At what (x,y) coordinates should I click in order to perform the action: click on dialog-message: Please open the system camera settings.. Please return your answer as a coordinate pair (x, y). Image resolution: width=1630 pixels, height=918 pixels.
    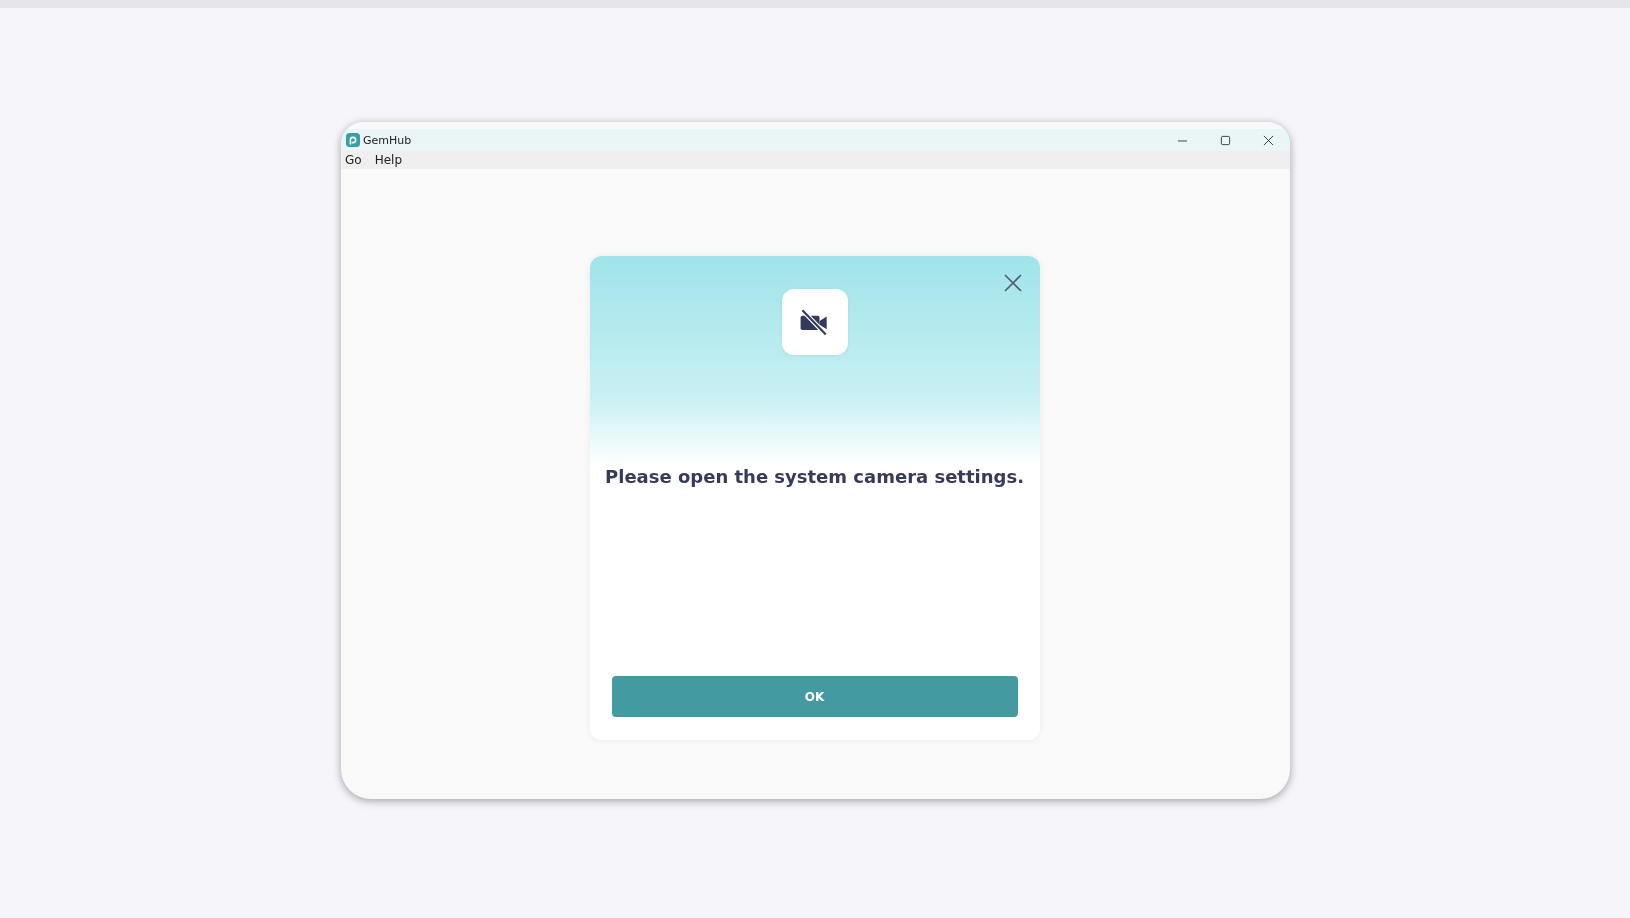
    Looking at the image, I should click on (814, 476).